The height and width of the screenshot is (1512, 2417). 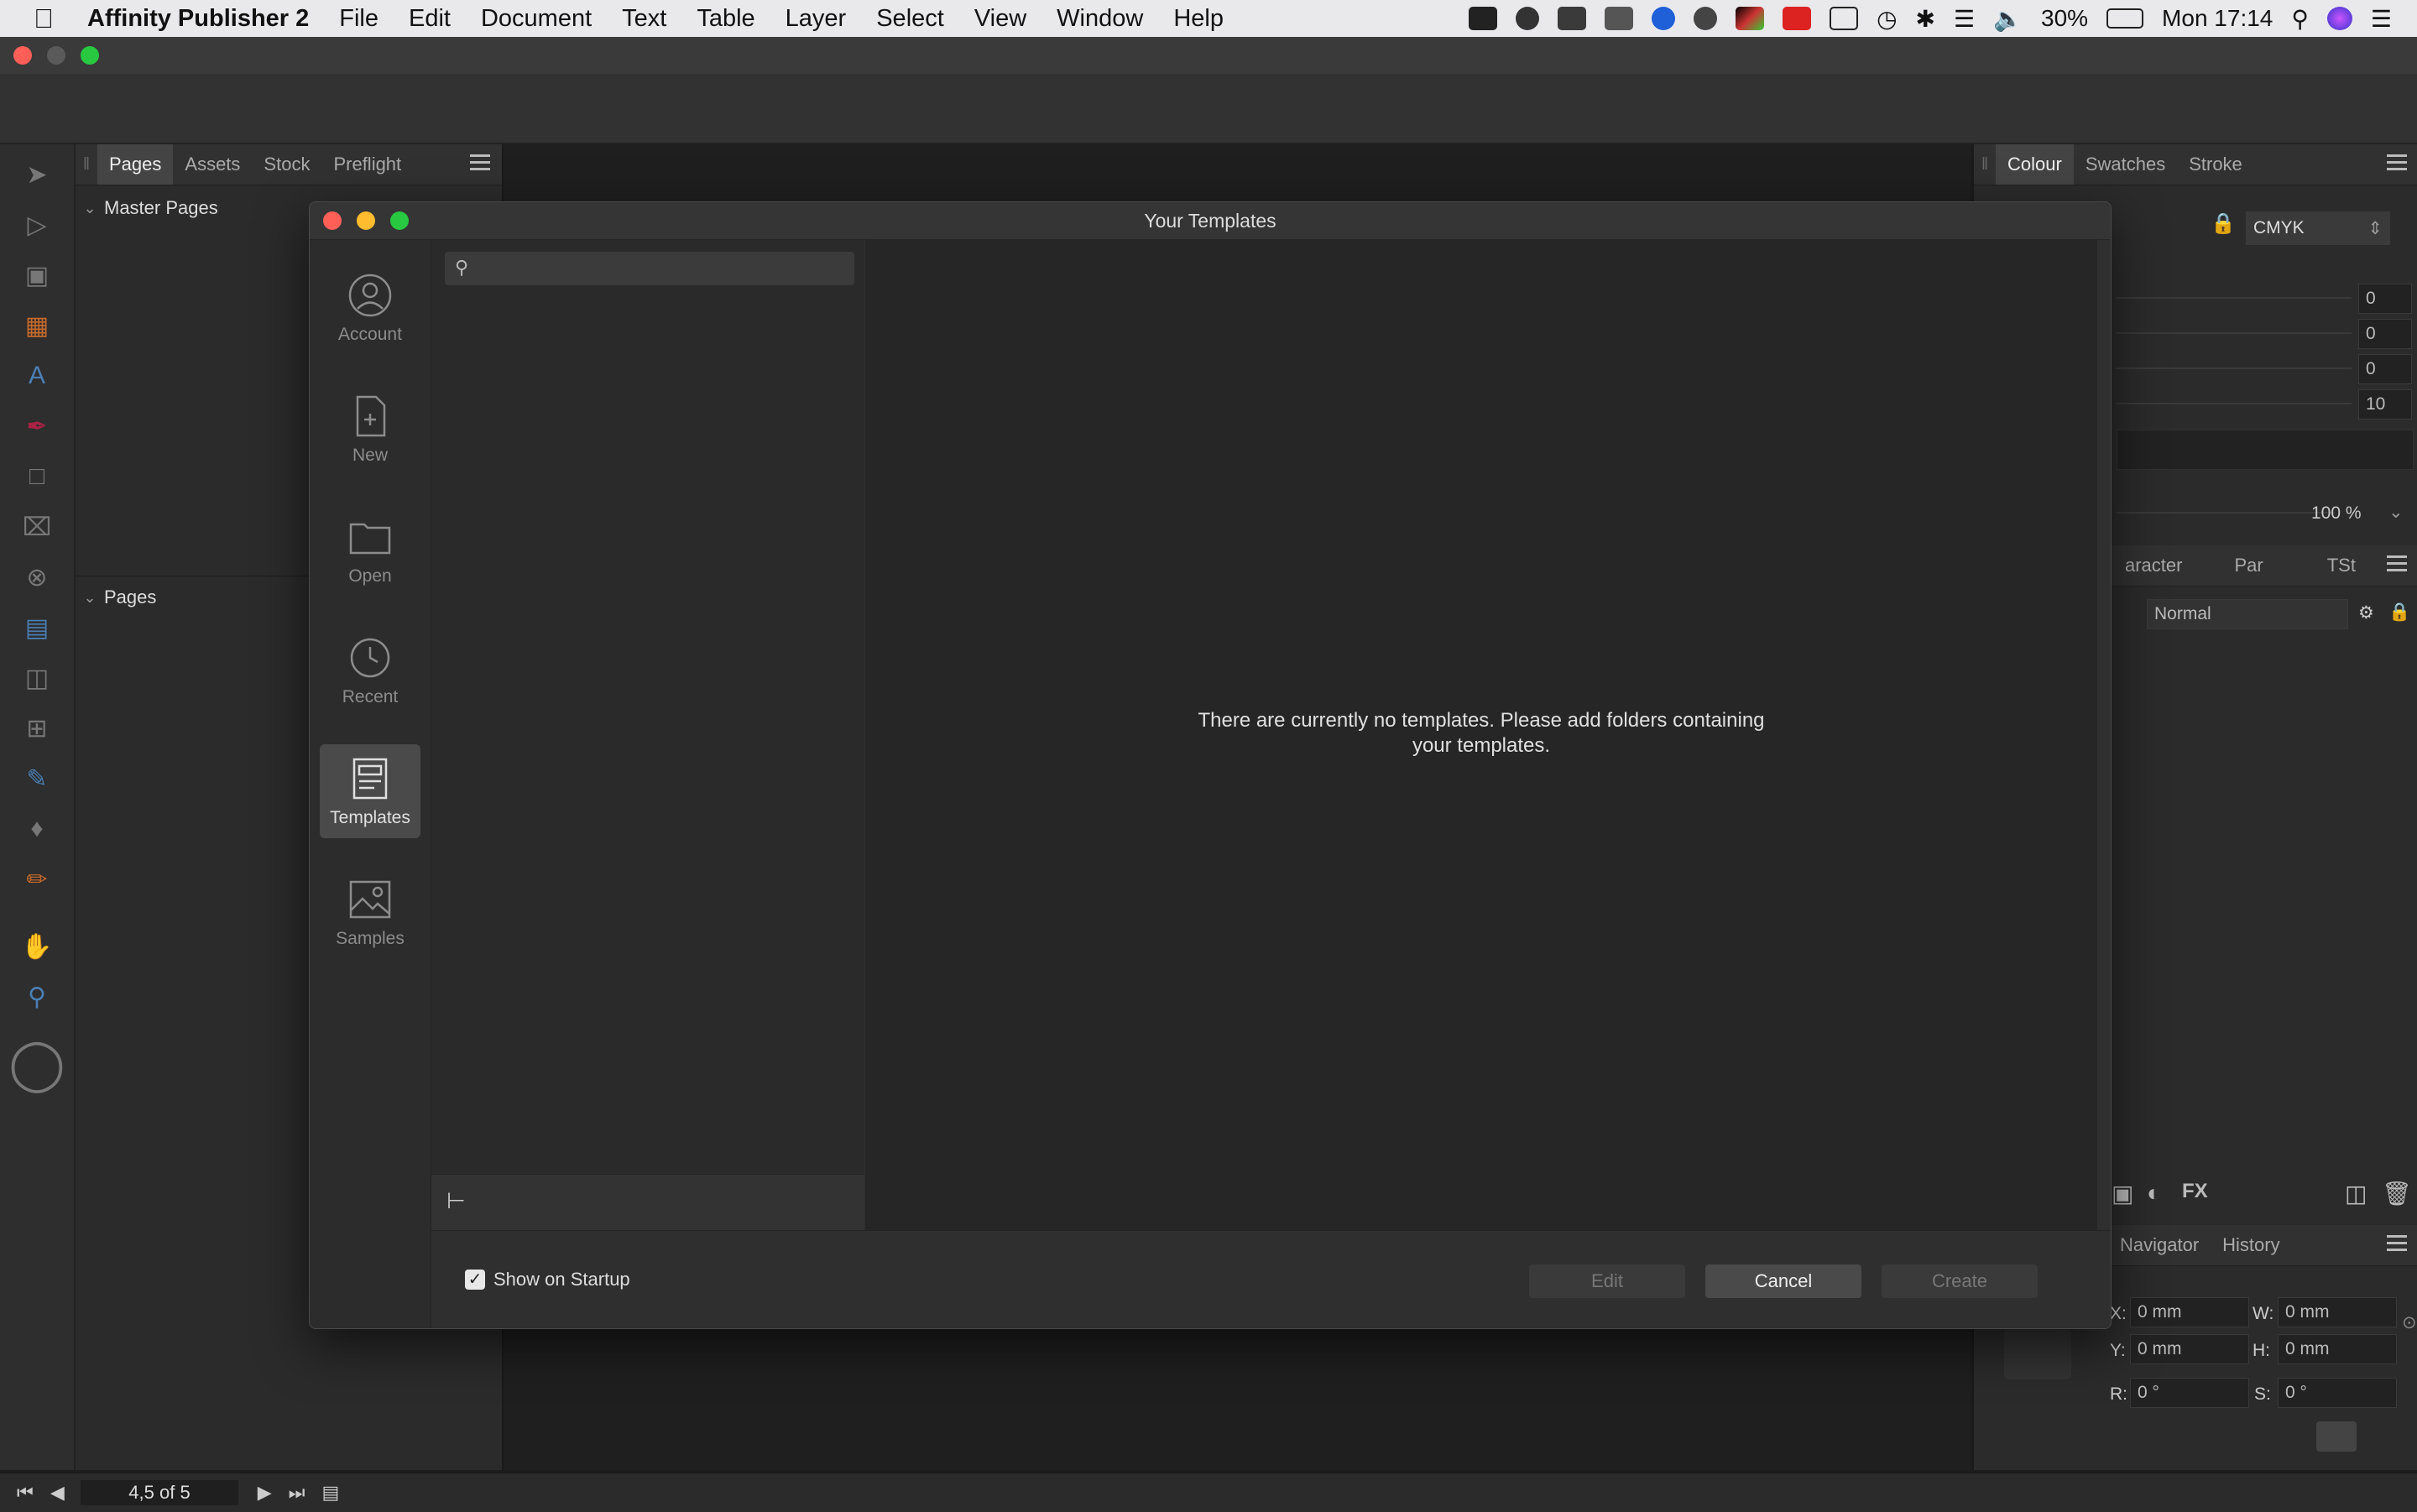 I want to click on tab-character: aracter, so click(x=2153, y=565).